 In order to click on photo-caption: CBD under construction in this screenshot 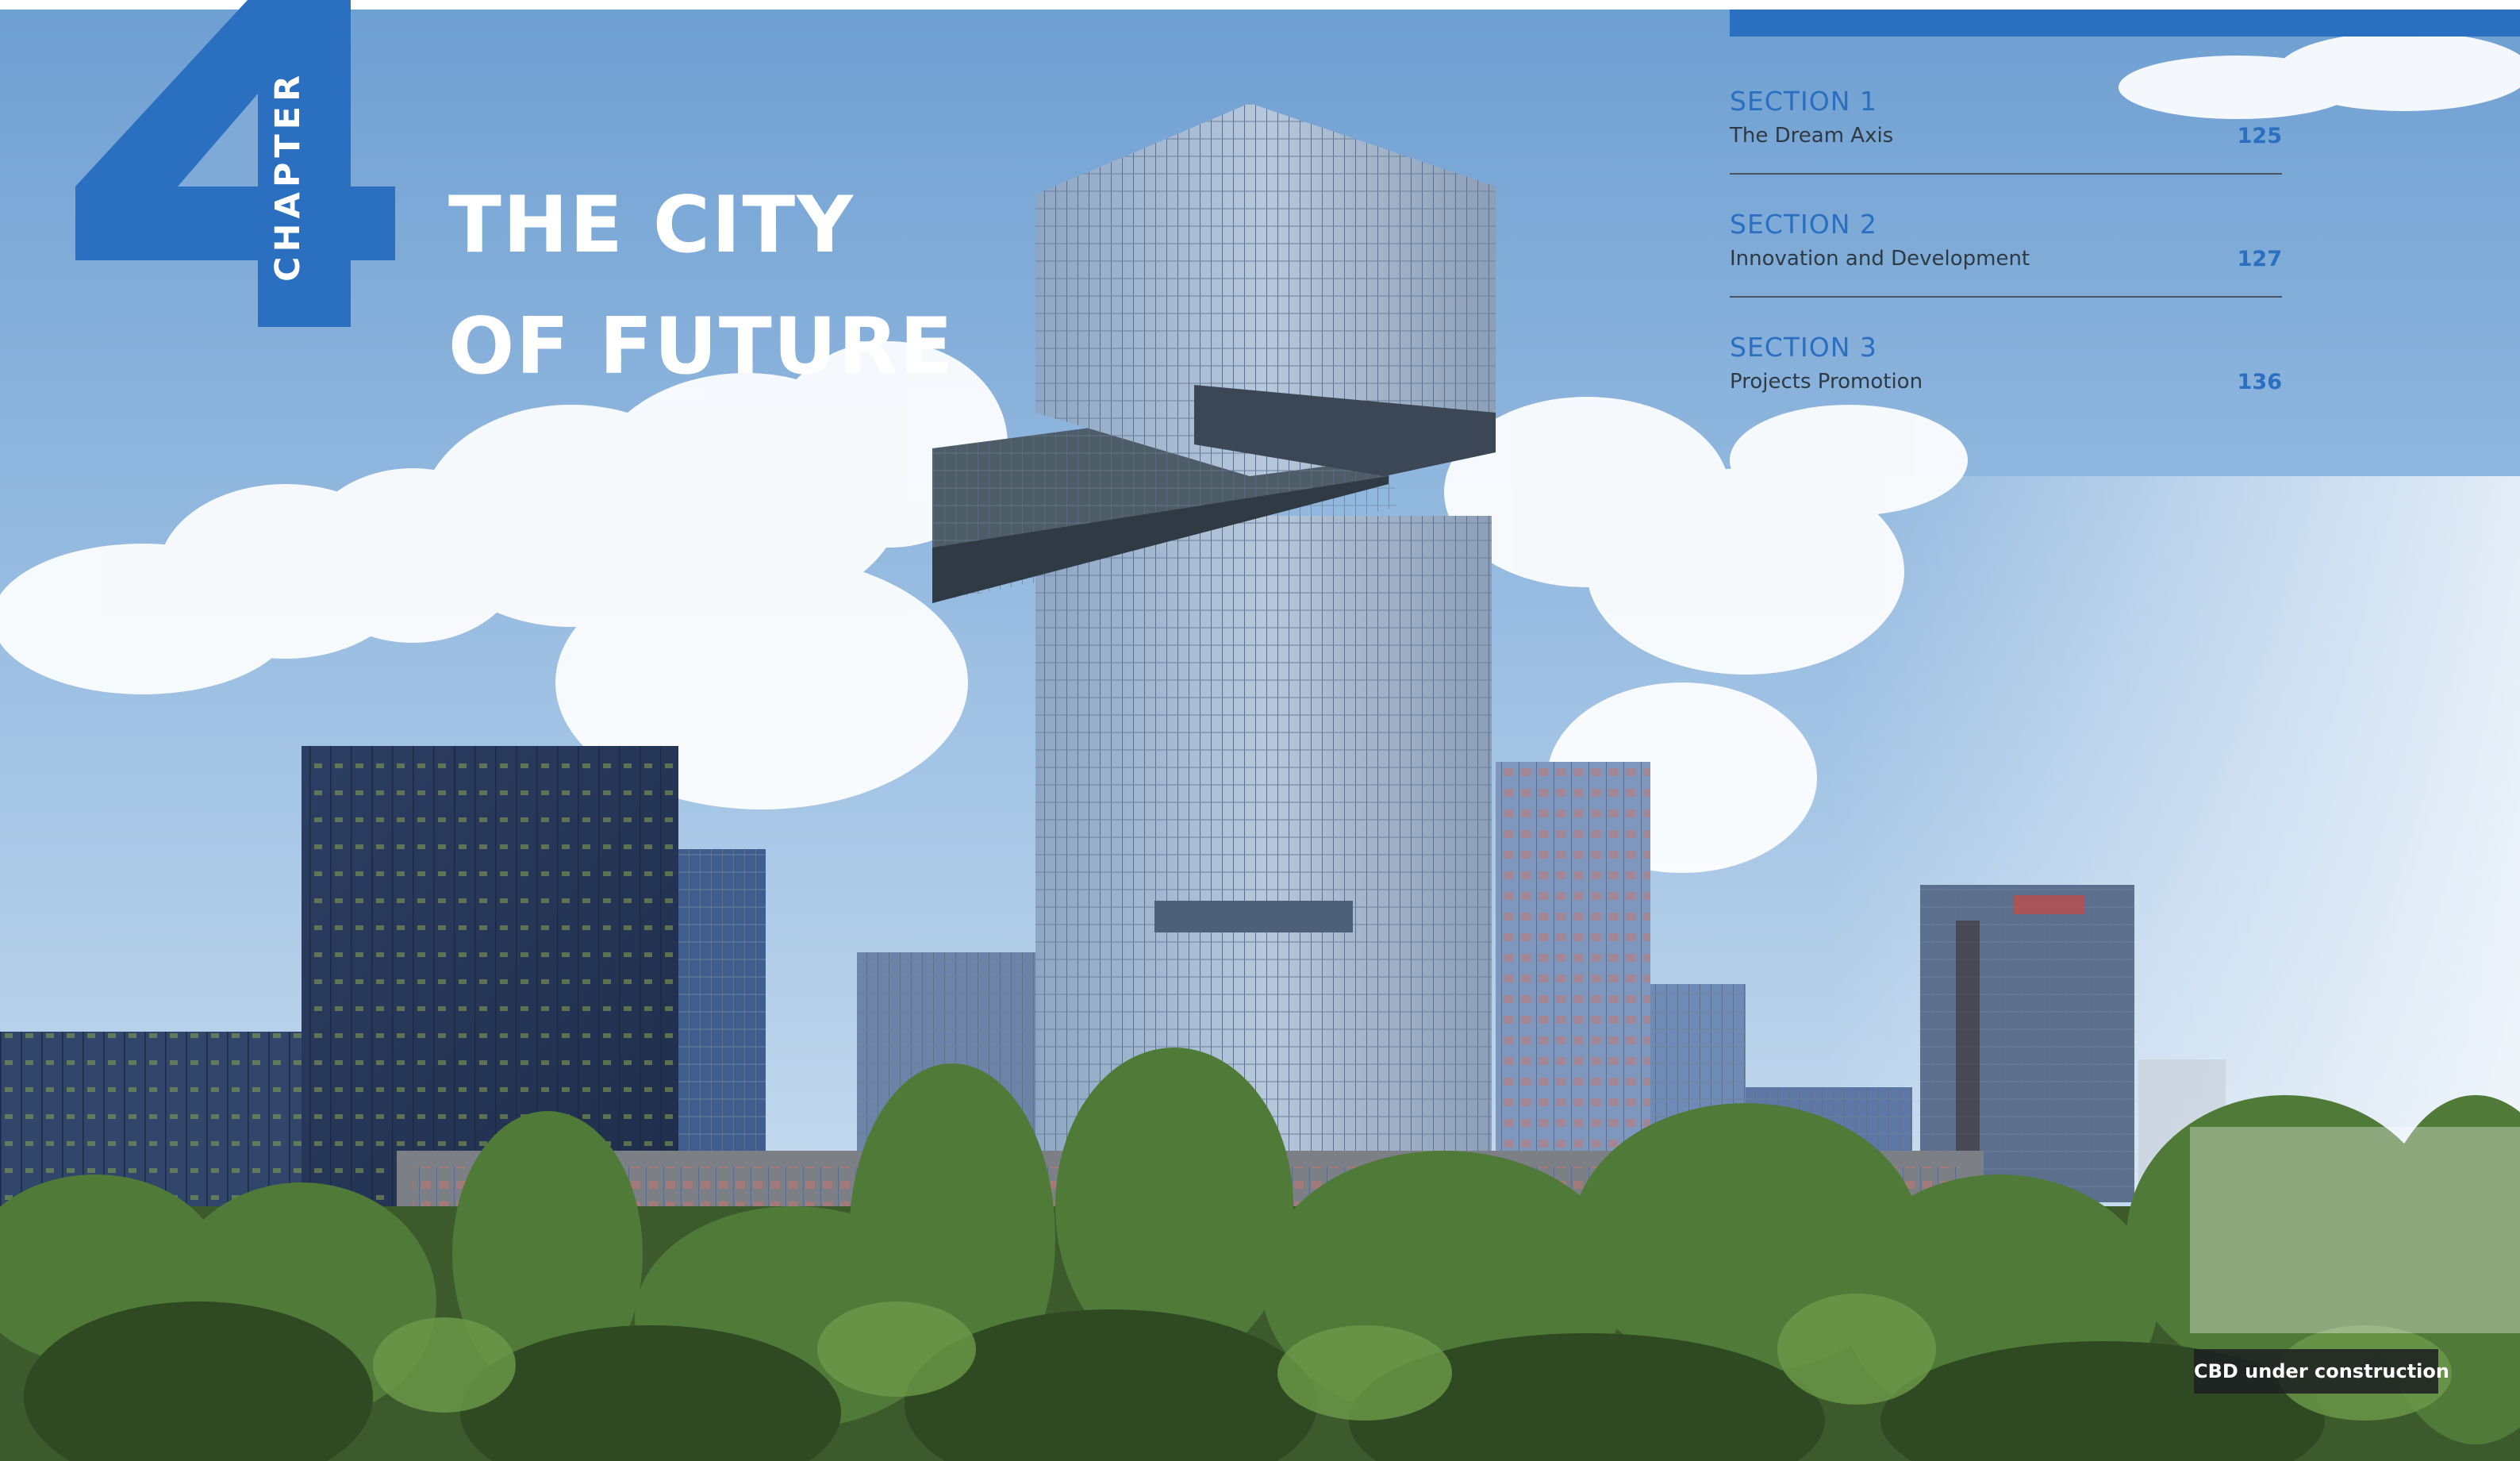, I will do `click(2321, 1371)`.